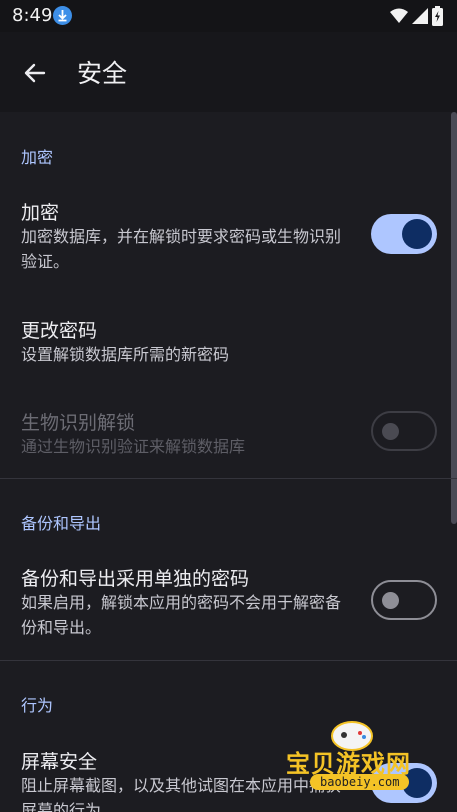 The height and width of the screenshot is (812, 457). I want to click on pref-encrypt: 加密 加密数据库，并在解锁时要求密码或生物识别验证。, so click(228, 238).